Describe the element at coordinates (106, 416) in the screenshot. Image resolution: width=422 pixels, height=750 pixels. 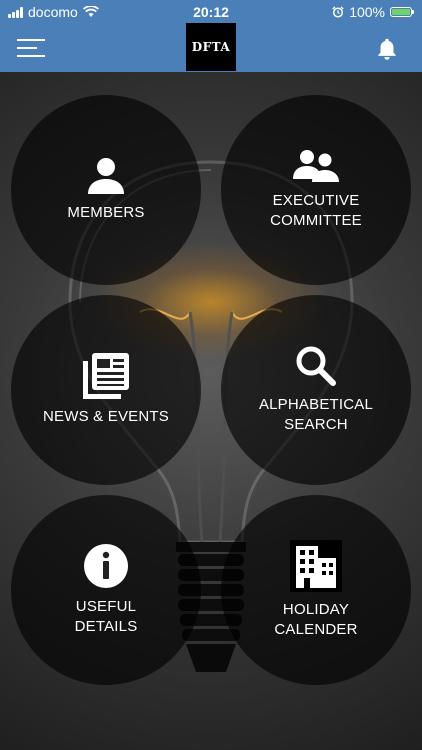
I see `news-events-label: NEWS & EVENTS` at that location.